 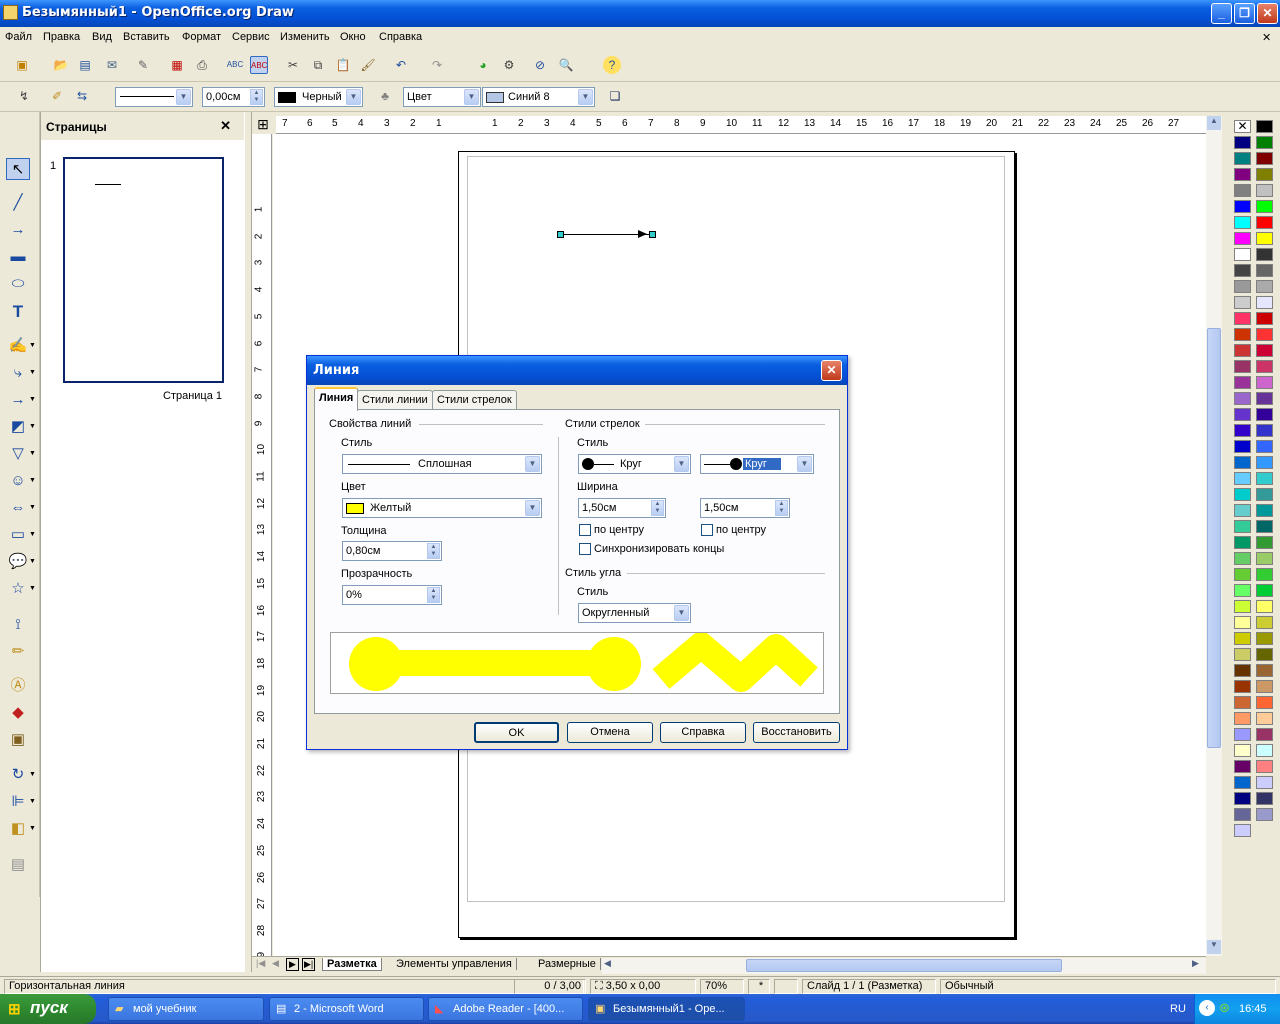 I want to click on first-tab-icon: |◀, so click(x=260, y=963).